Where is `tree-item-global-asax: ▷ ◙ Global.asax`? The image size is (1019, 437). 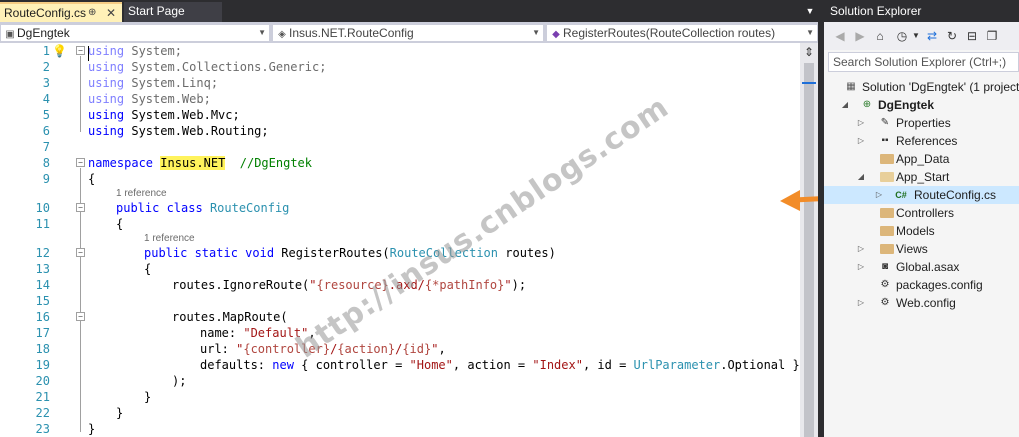
tree-item-global-asax: ▷ ◙ Global.asax is located at coordinates (921, 267).